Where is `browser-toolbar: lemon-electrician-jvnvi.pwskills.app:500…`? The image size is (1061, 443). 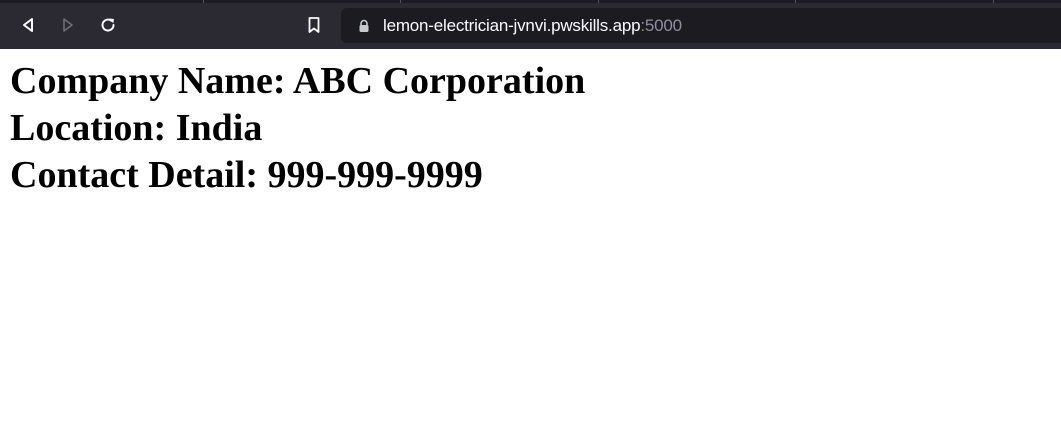 browser-toolbar: lemon-electrician-jvnvi.pwskills.app:500… is located at coordinates (530, 24).